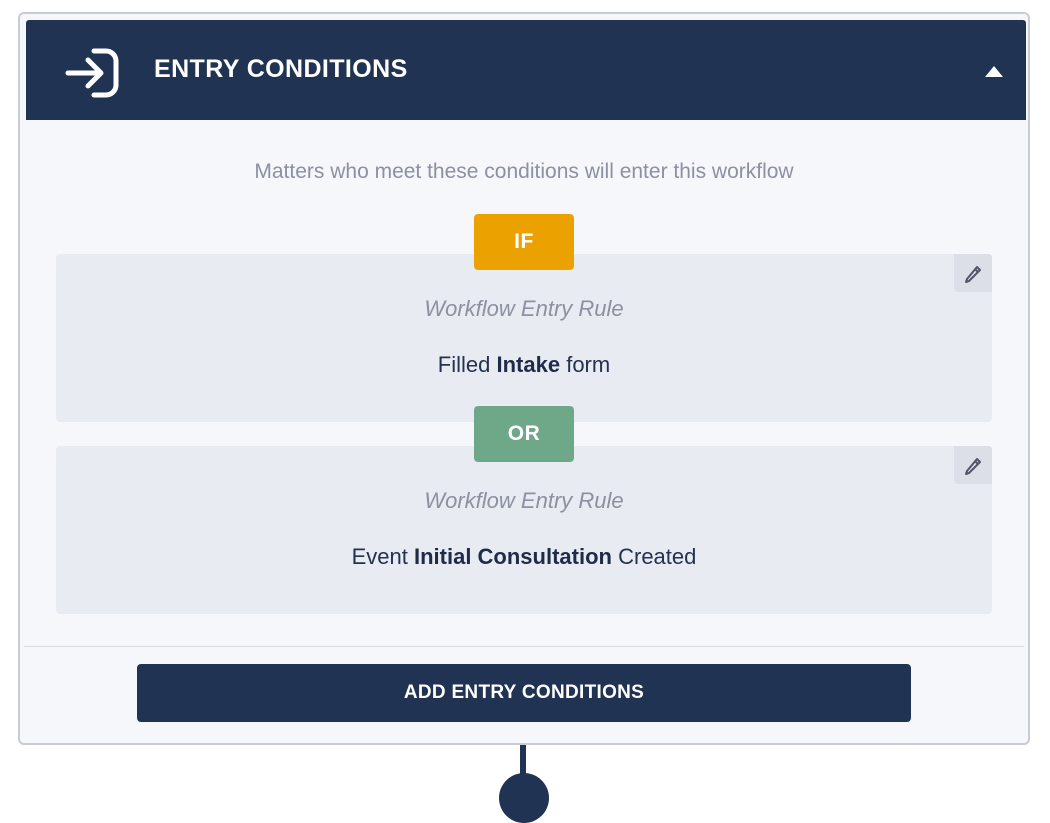  I want to click on rule-suffix: Created, so click(657, 556).